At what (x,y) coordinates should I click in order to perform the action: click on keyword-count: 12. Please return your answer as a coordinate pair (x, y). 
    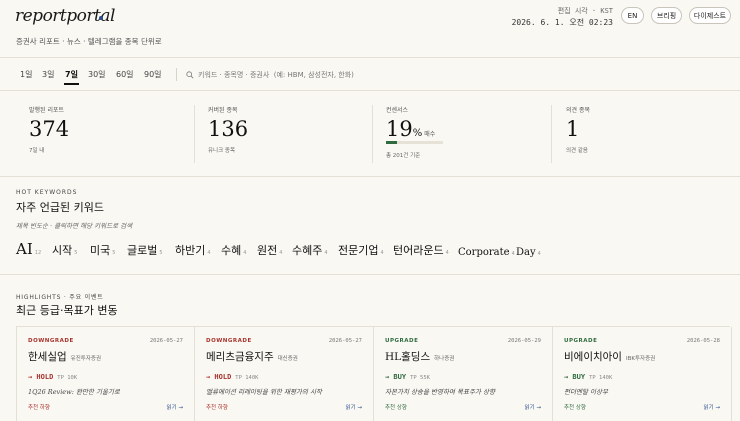
    Looking at the image, I should click on (38, 253).